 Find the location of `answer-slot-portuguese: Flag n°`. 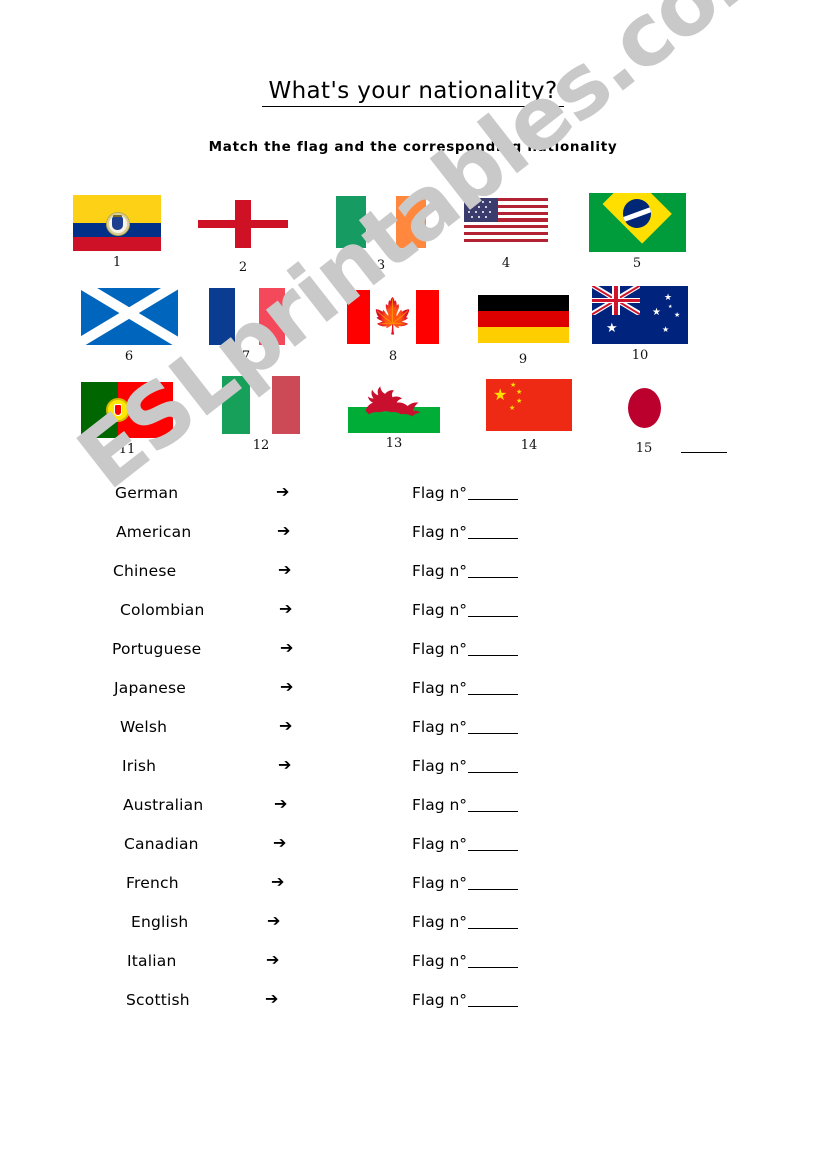

answer-slot-portuguese: Flag n° is located at coordinates (465, 649).